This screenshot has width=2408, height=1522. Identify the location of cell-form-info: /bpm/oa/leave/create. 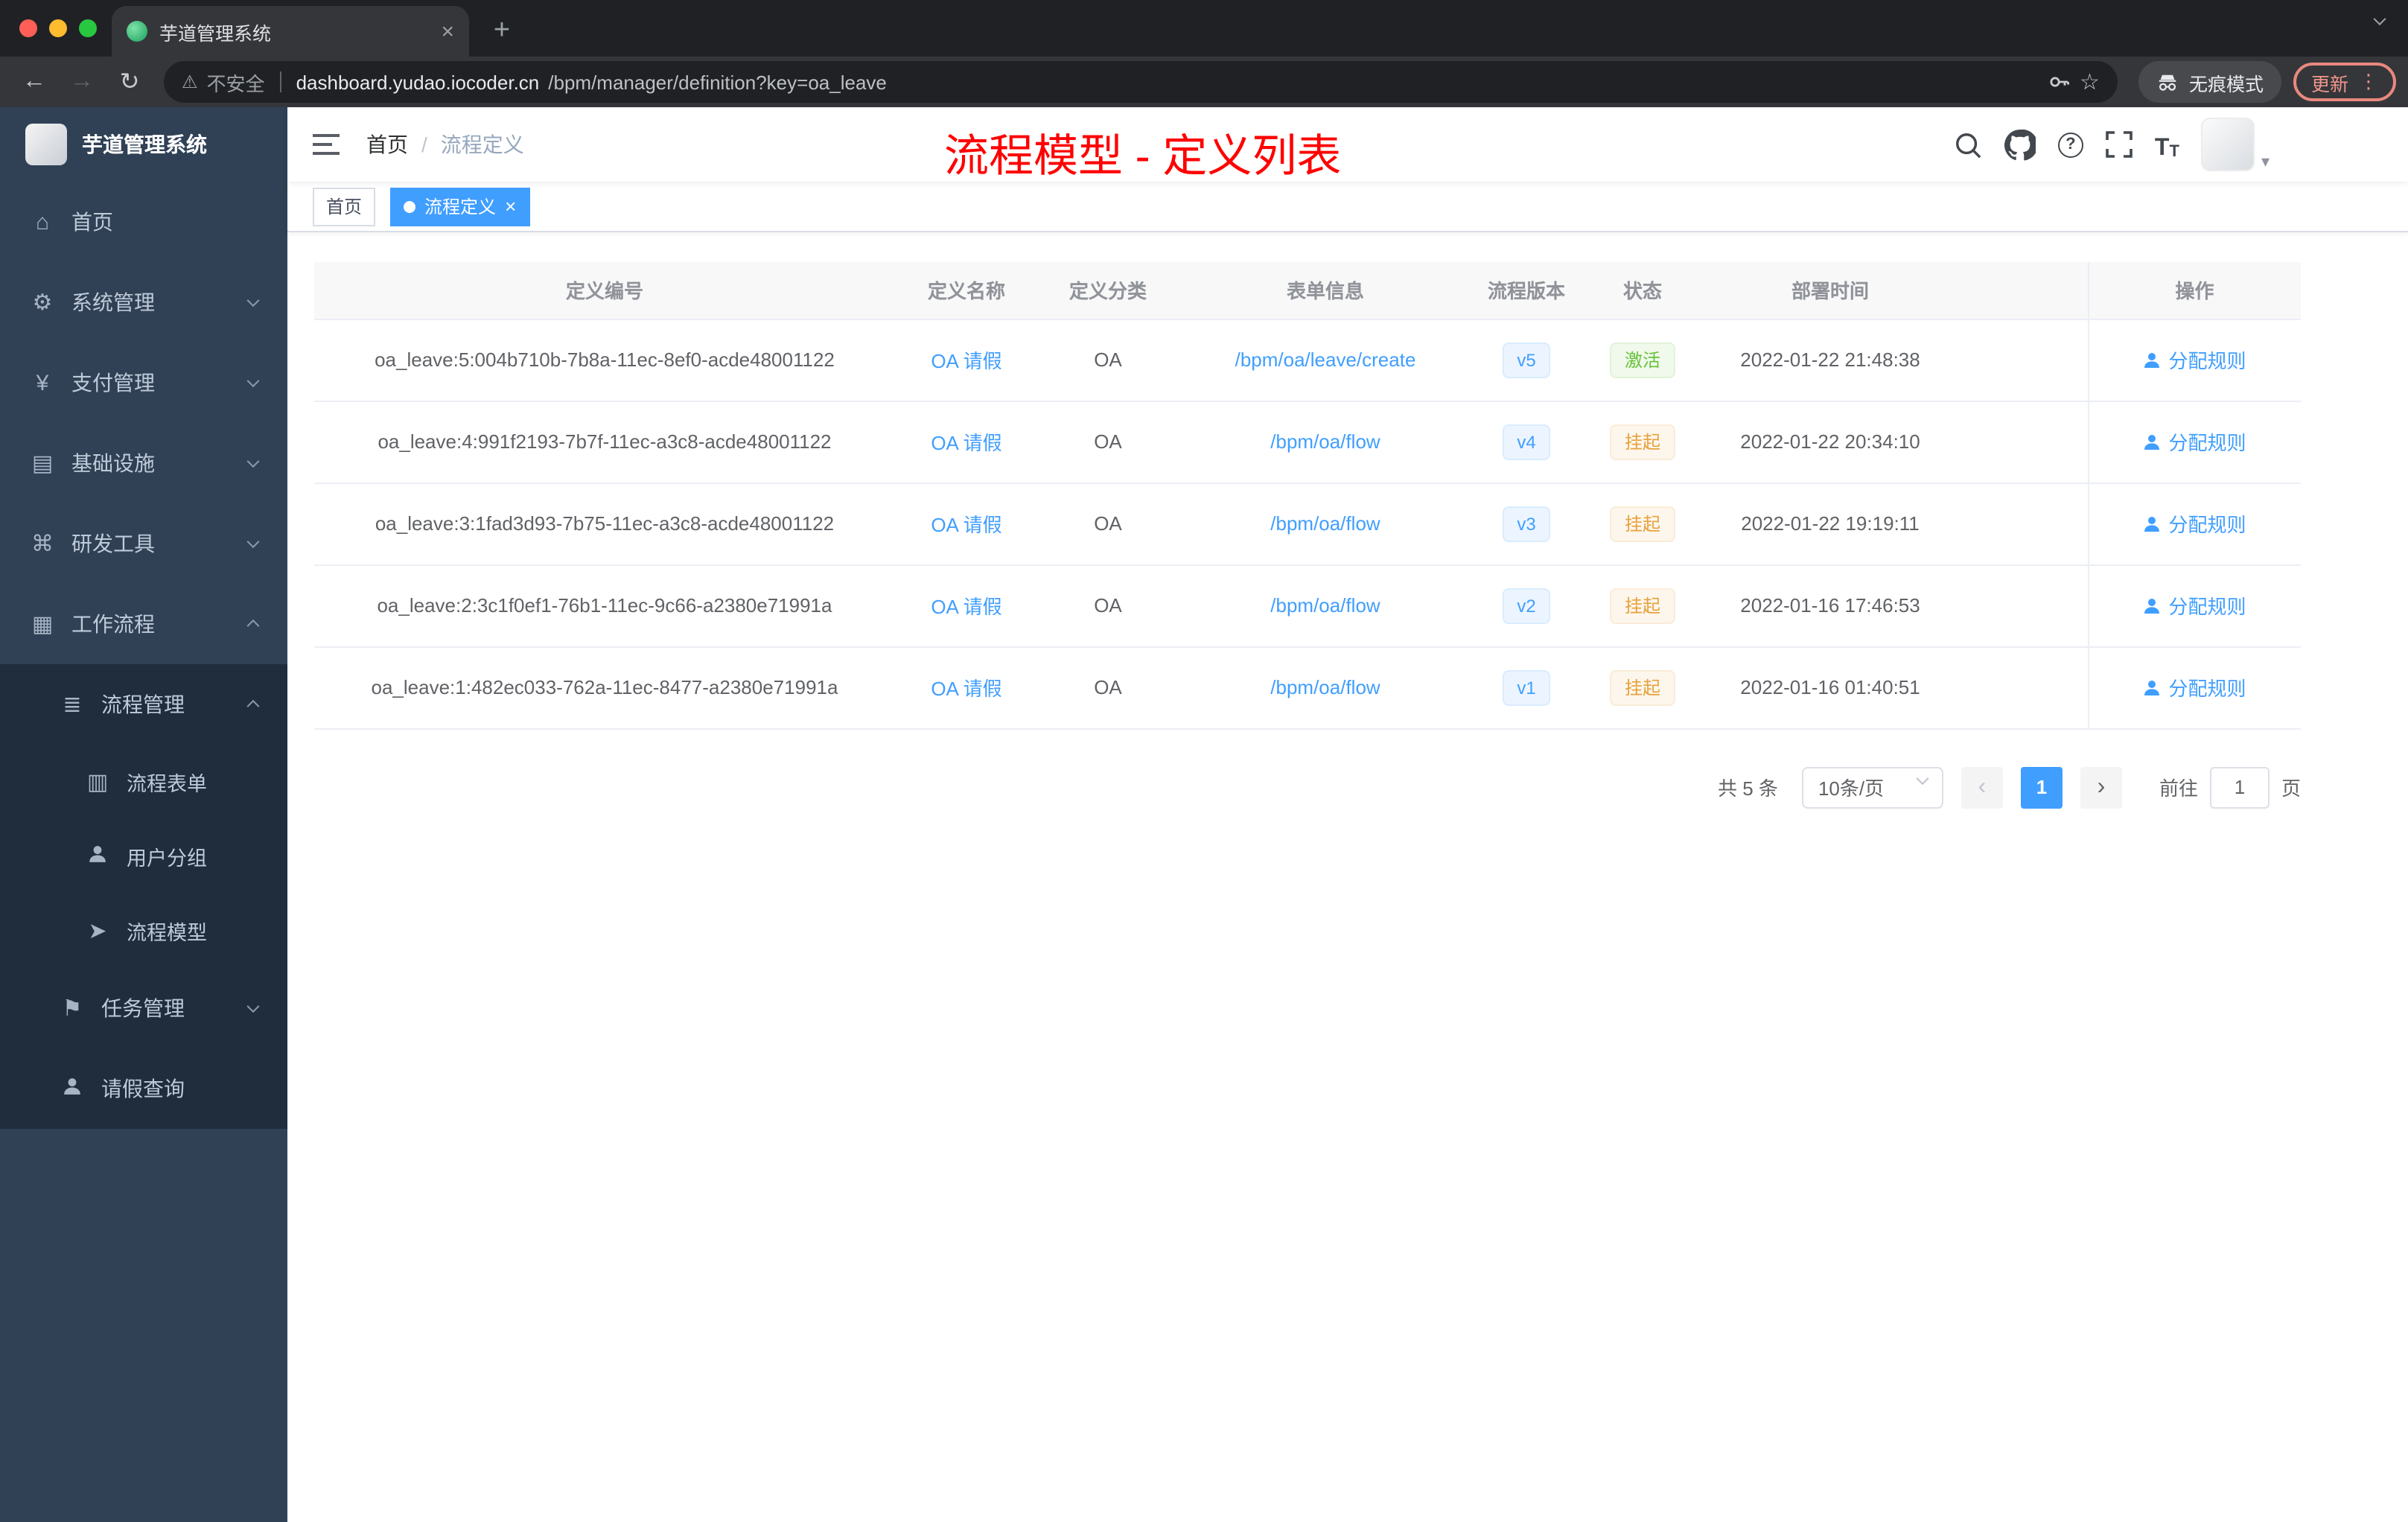
(1325, 360).